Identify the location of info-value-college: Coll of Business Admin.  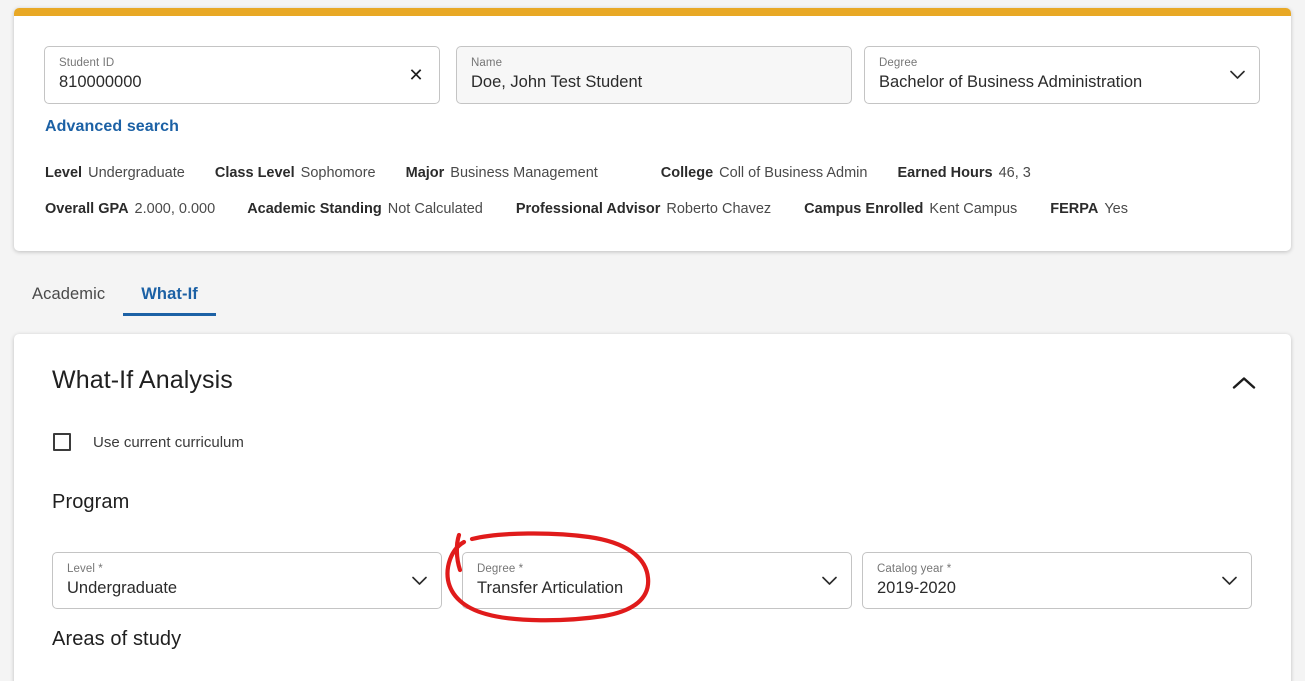
(793, 173).